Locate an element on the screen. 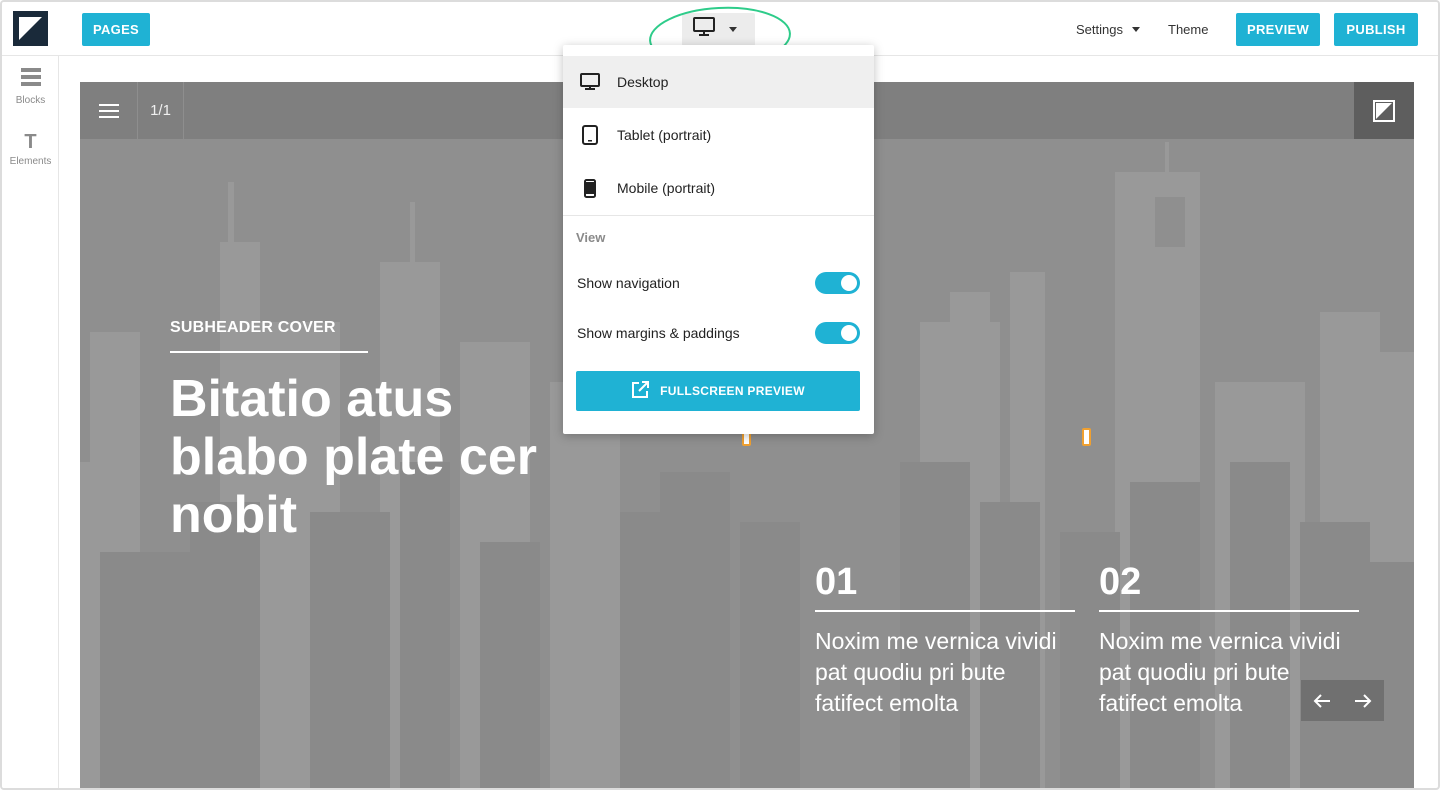  left-sidebar: Blocks T Elements is located at coordinates (30, 422).